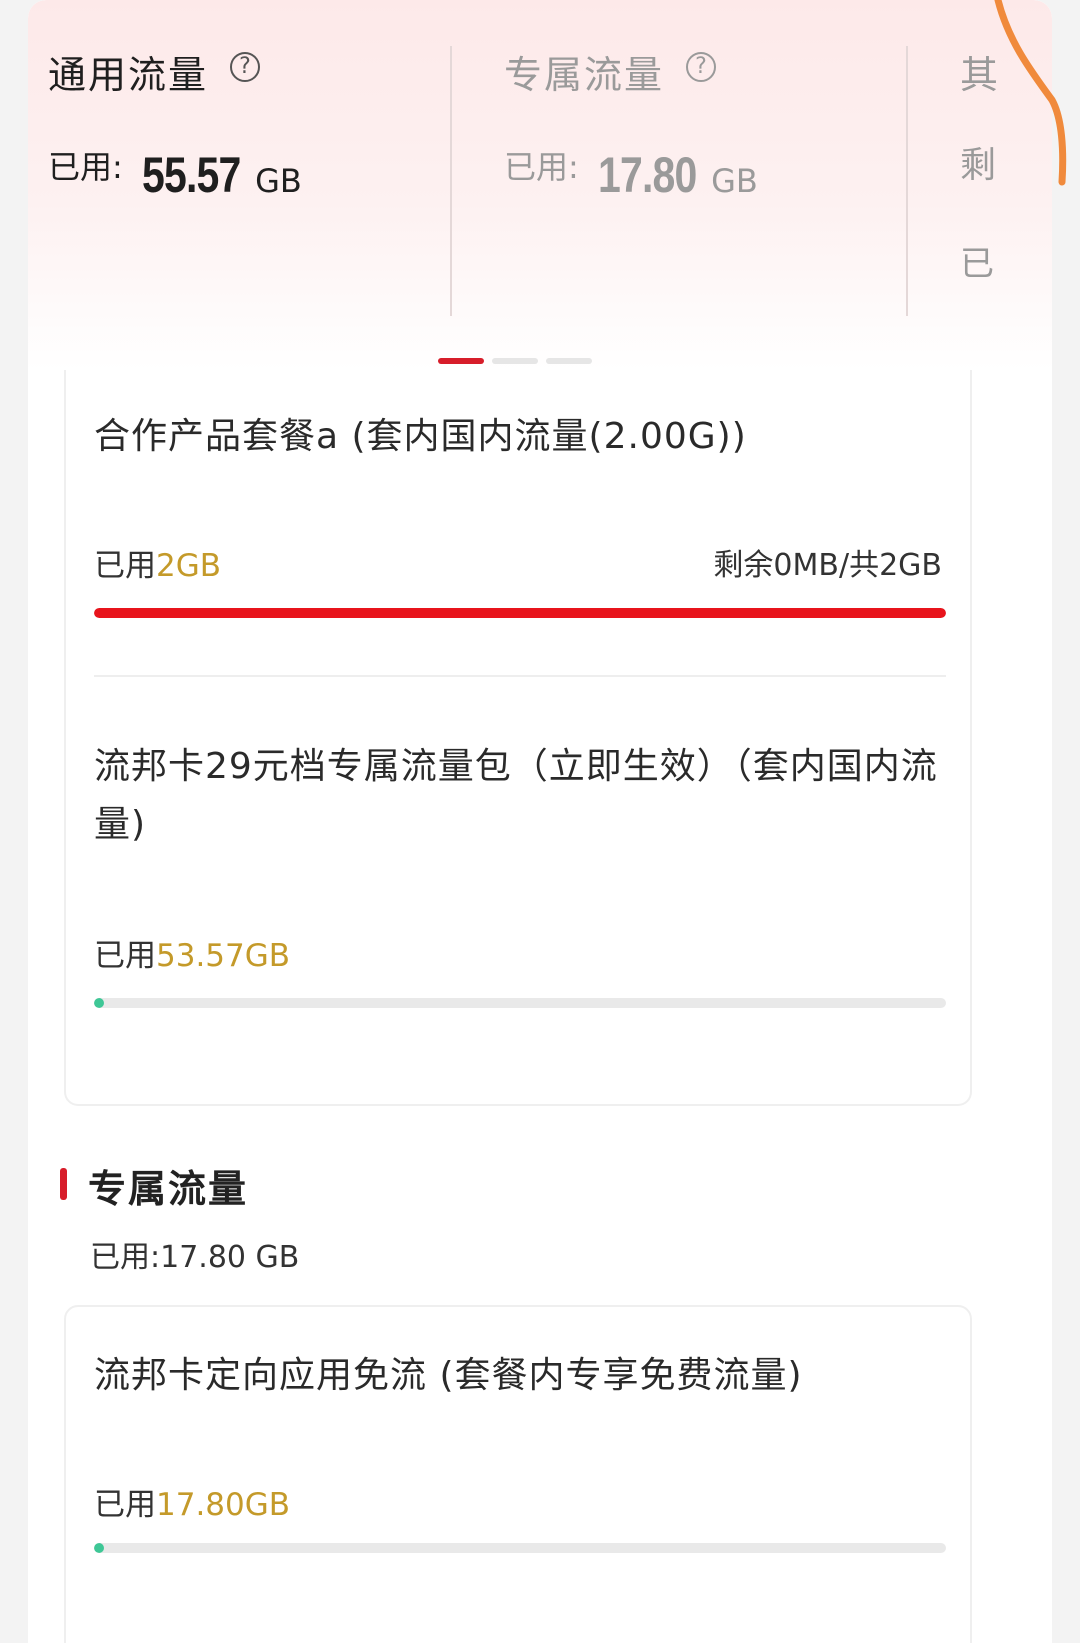  I want to click on used-label: 已, so click(977, 264).